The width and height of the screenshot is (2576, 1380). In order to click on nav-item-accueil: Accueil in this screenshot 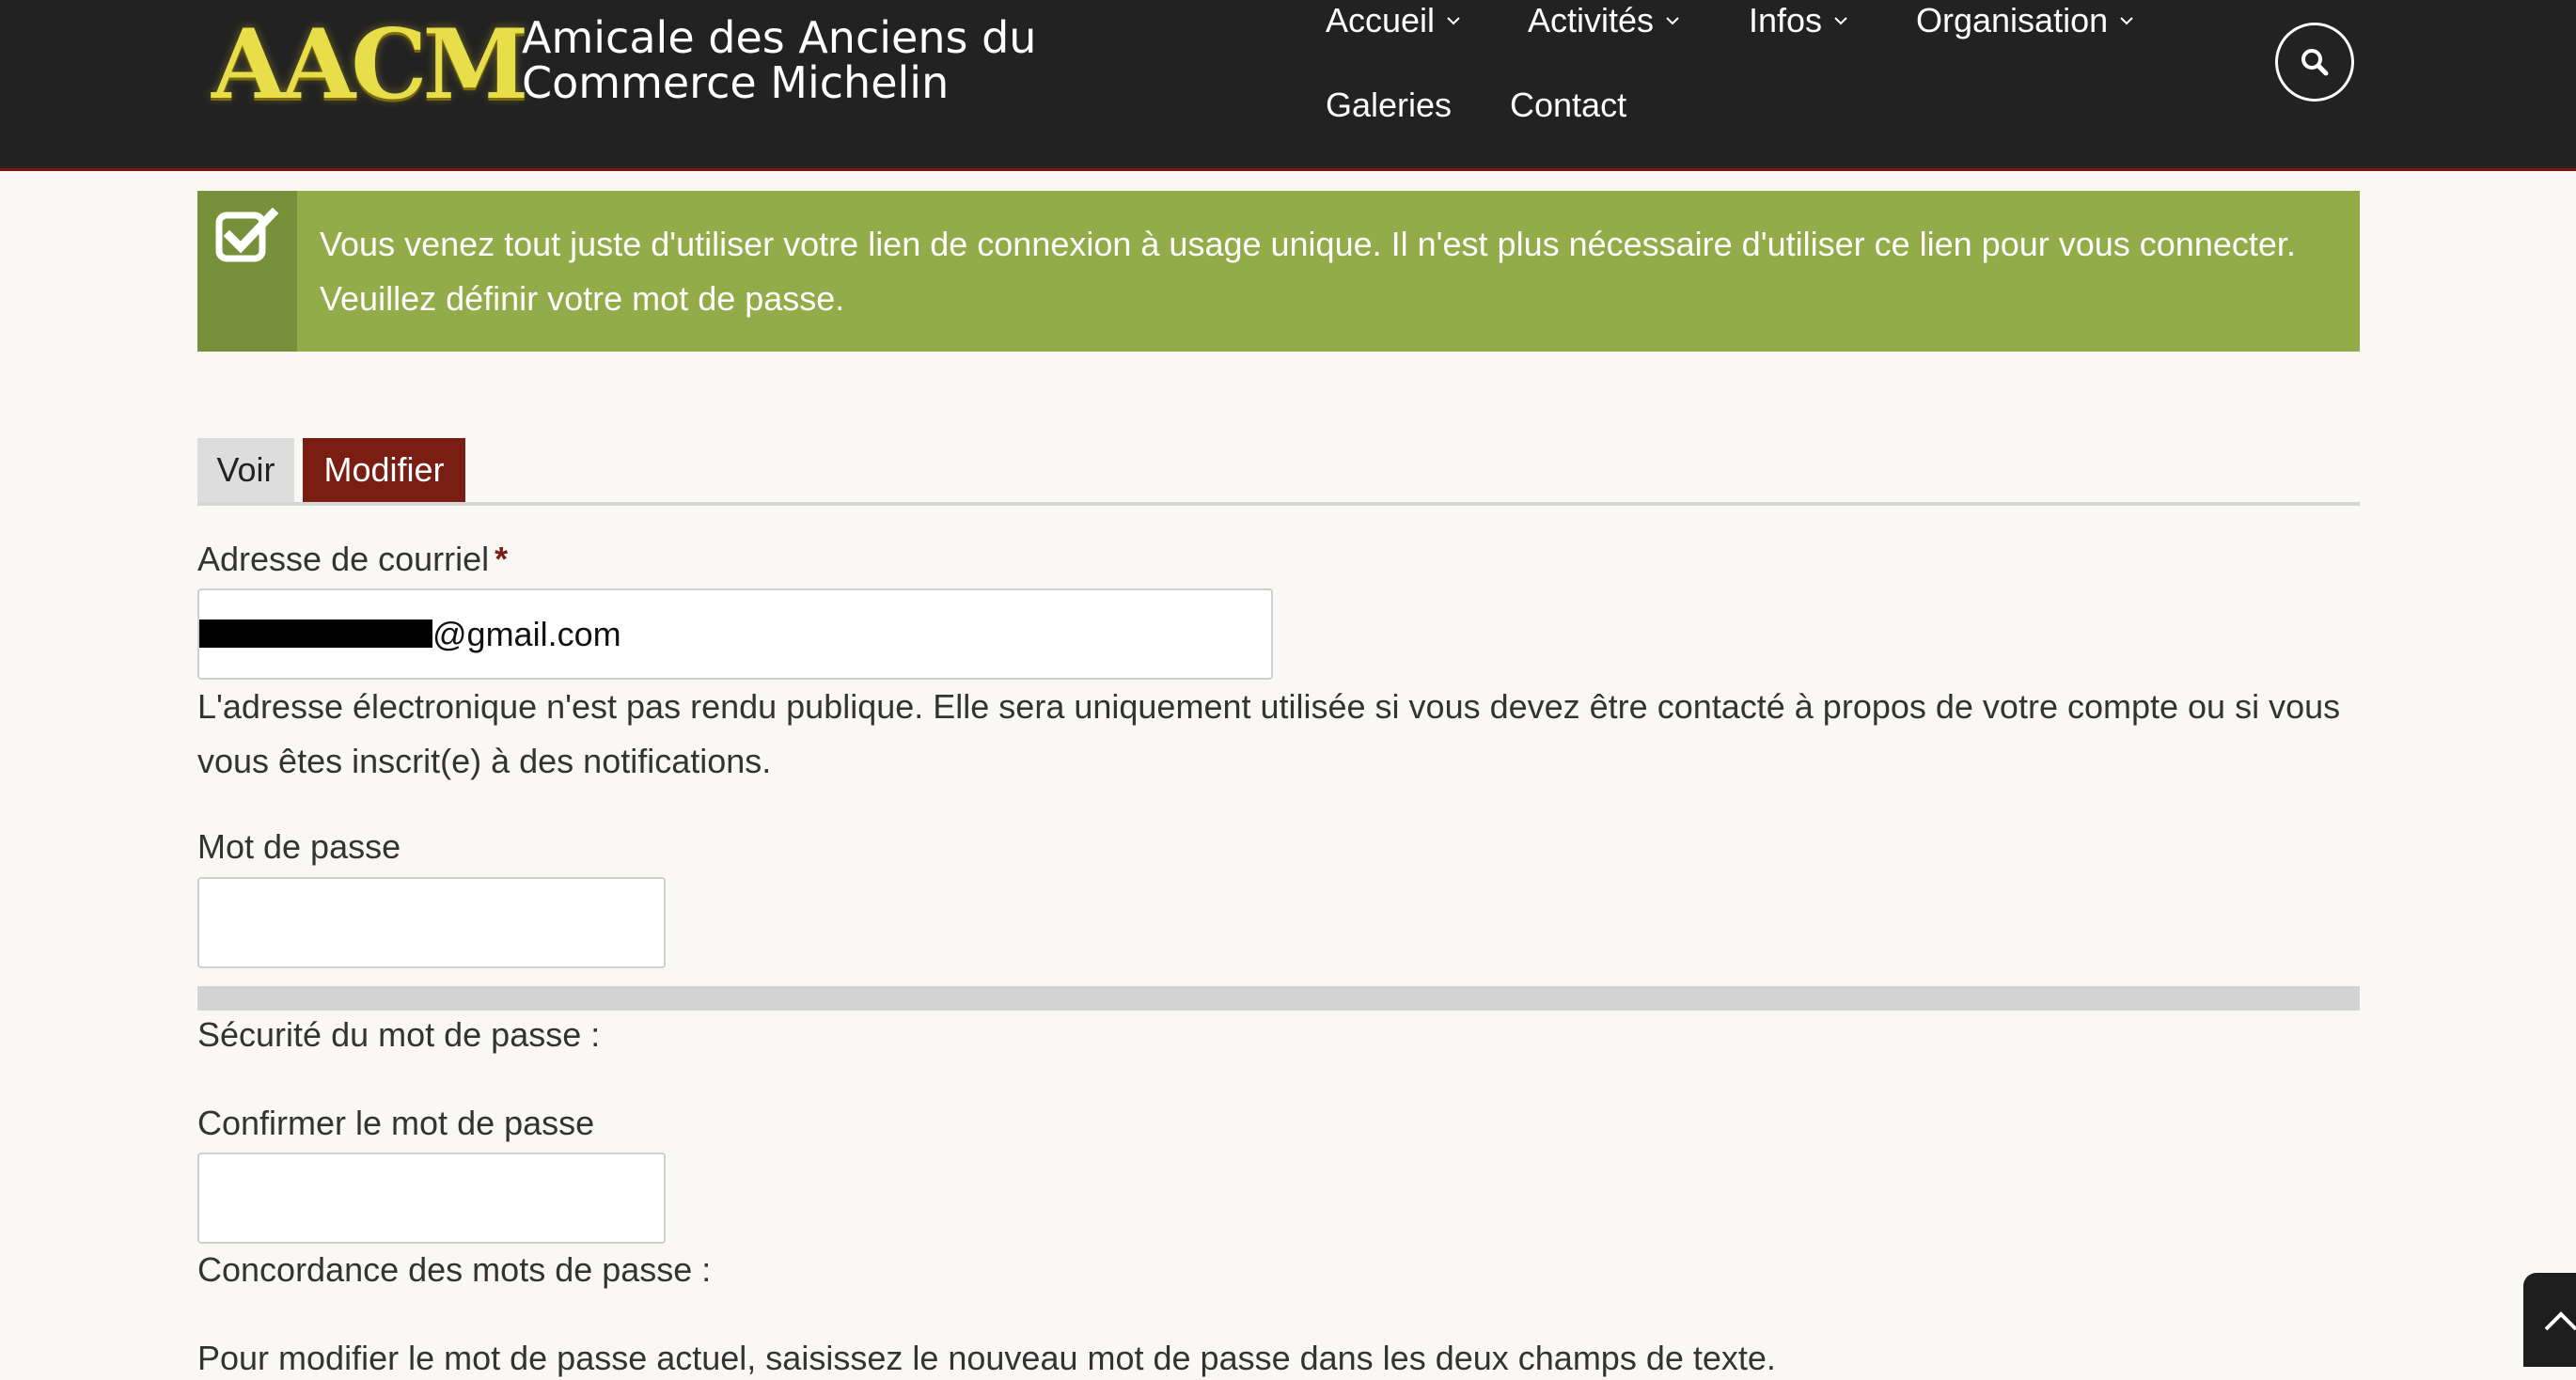, I will do `click(1395, 20)`.